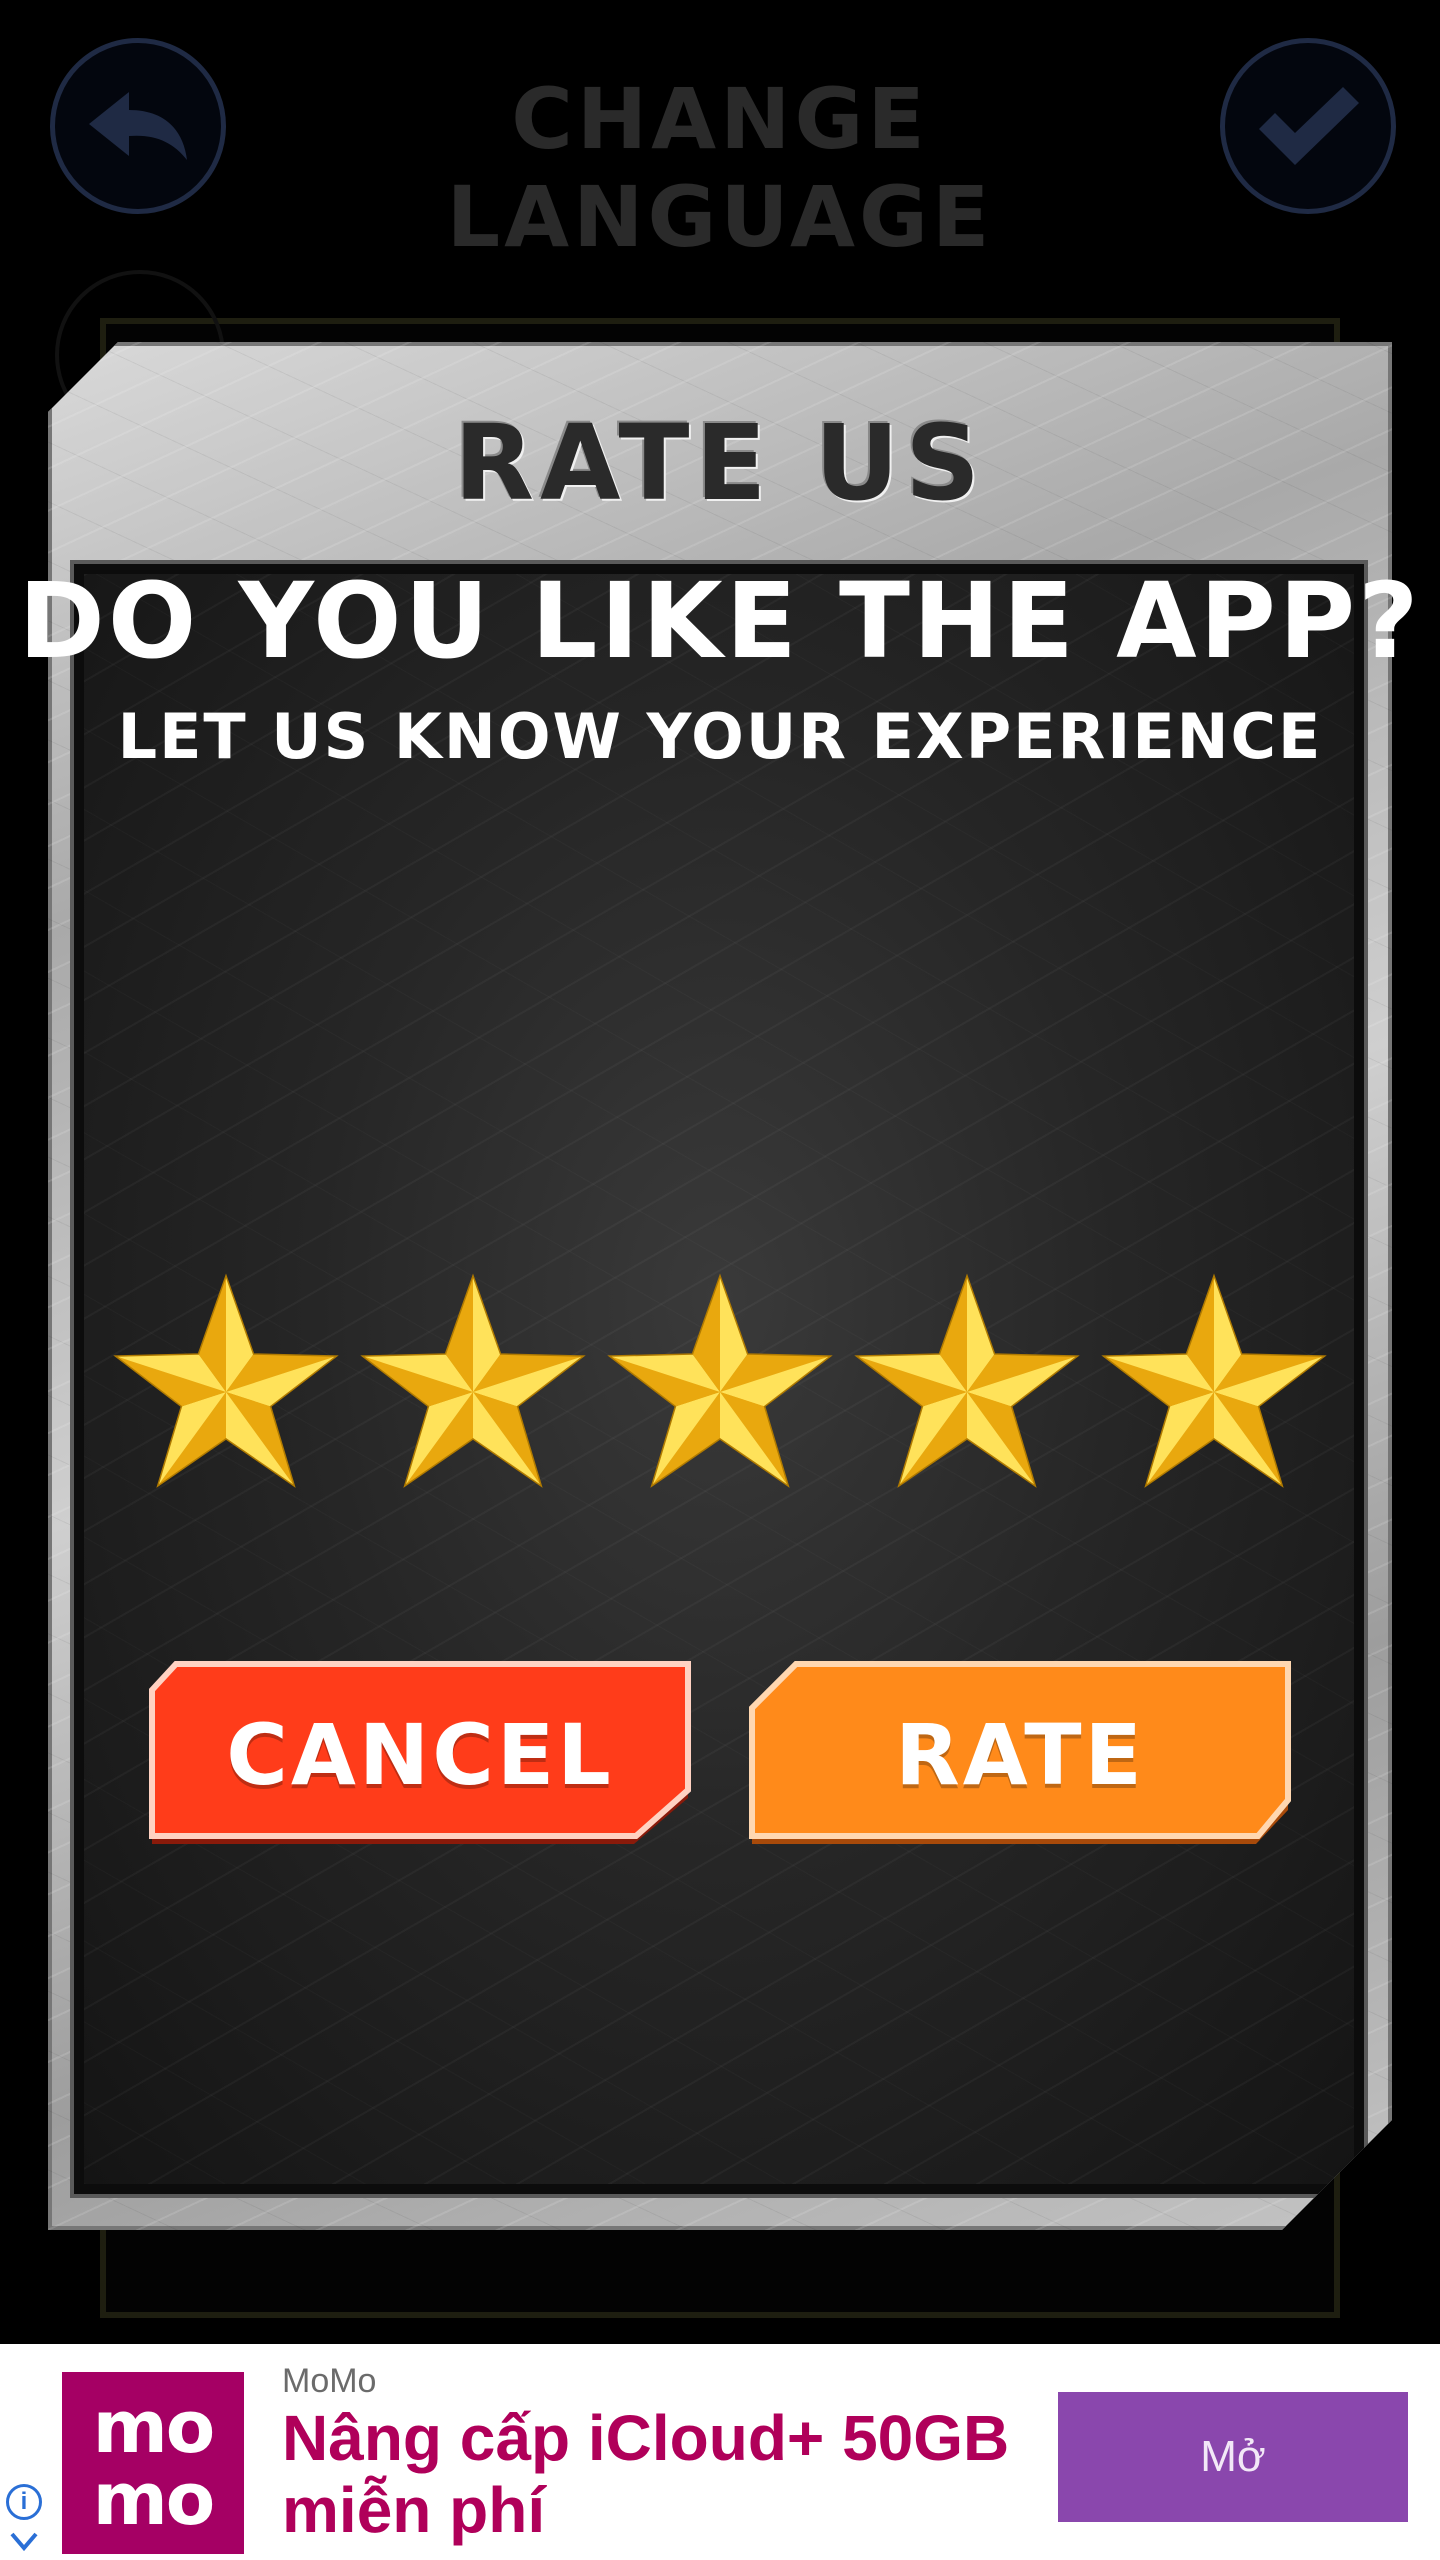 Image resolution: width=1440 pixels, height=2560 pixels. I want to click on ad-open-button: Mở, so click(1233, 2457).